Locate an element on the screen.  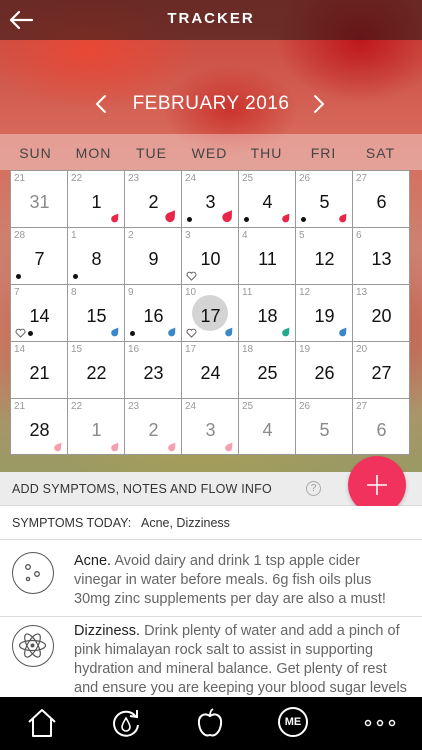
date-number: 5 is located at coordinates (324, 202).